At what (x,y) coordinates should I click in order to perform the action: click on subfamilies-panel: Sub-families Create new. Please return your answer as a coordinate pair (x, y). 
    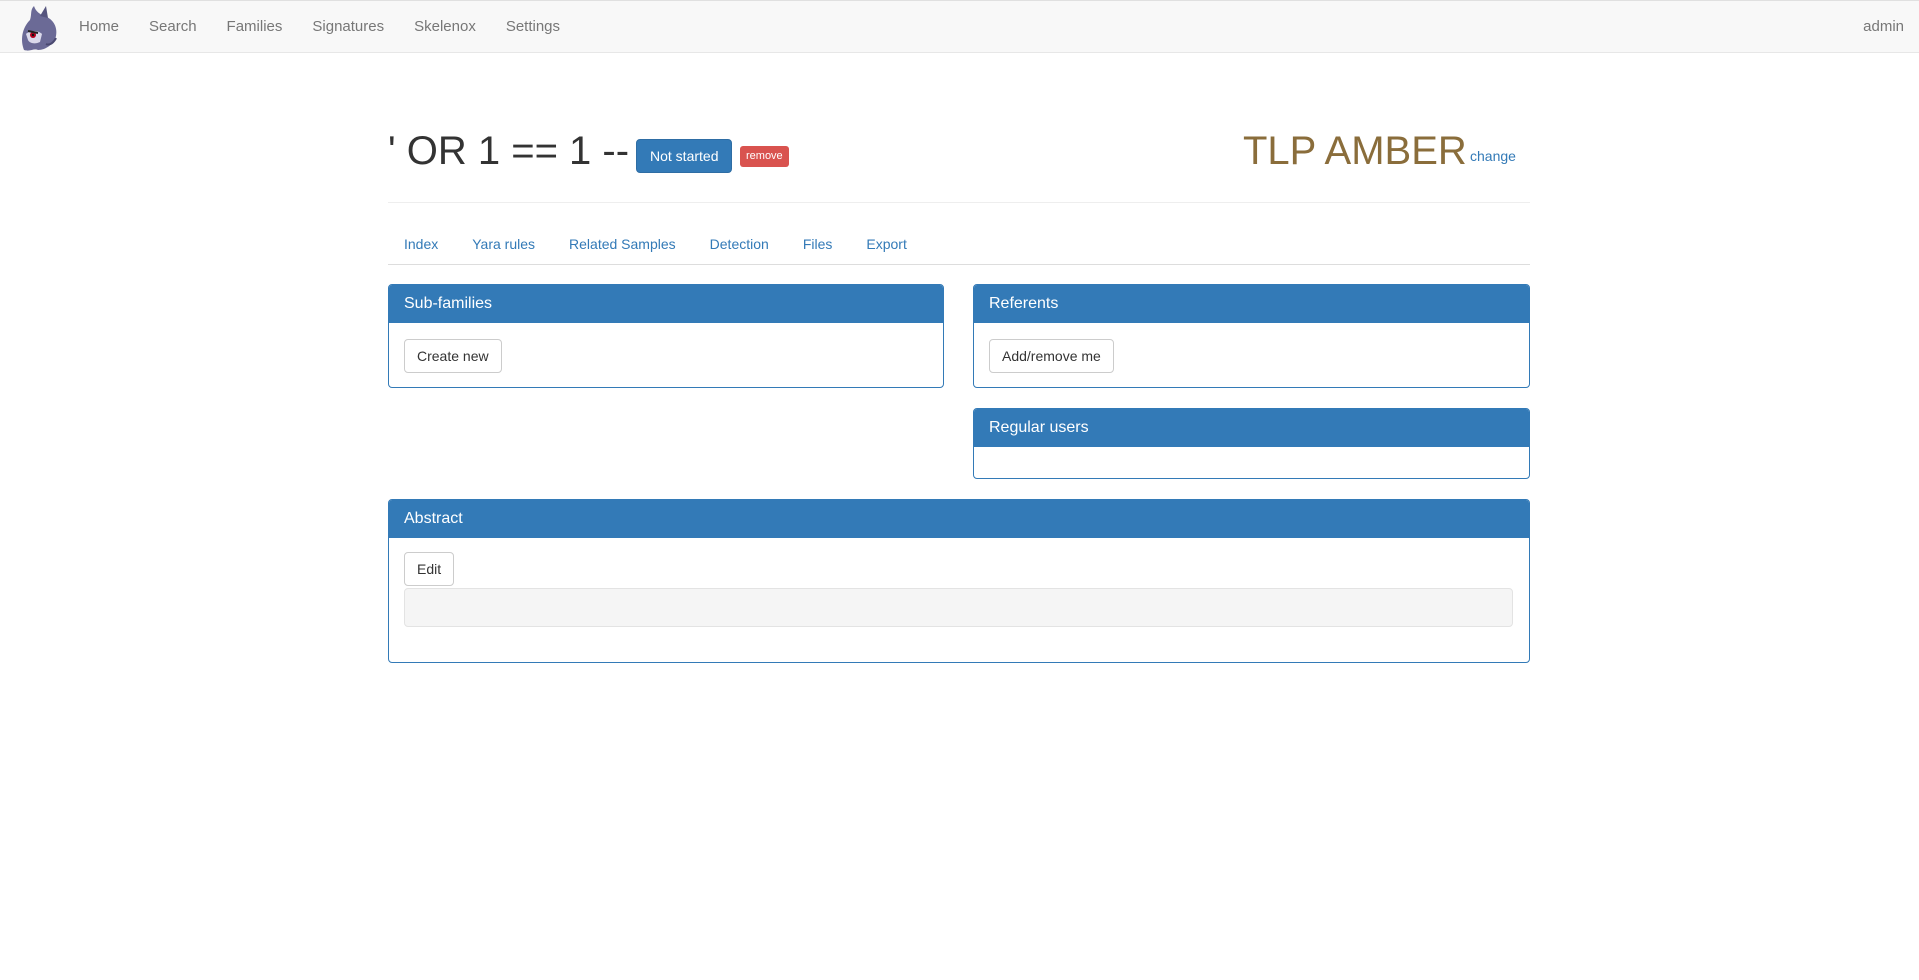
    Looking at the image, I should click on (666, 336).